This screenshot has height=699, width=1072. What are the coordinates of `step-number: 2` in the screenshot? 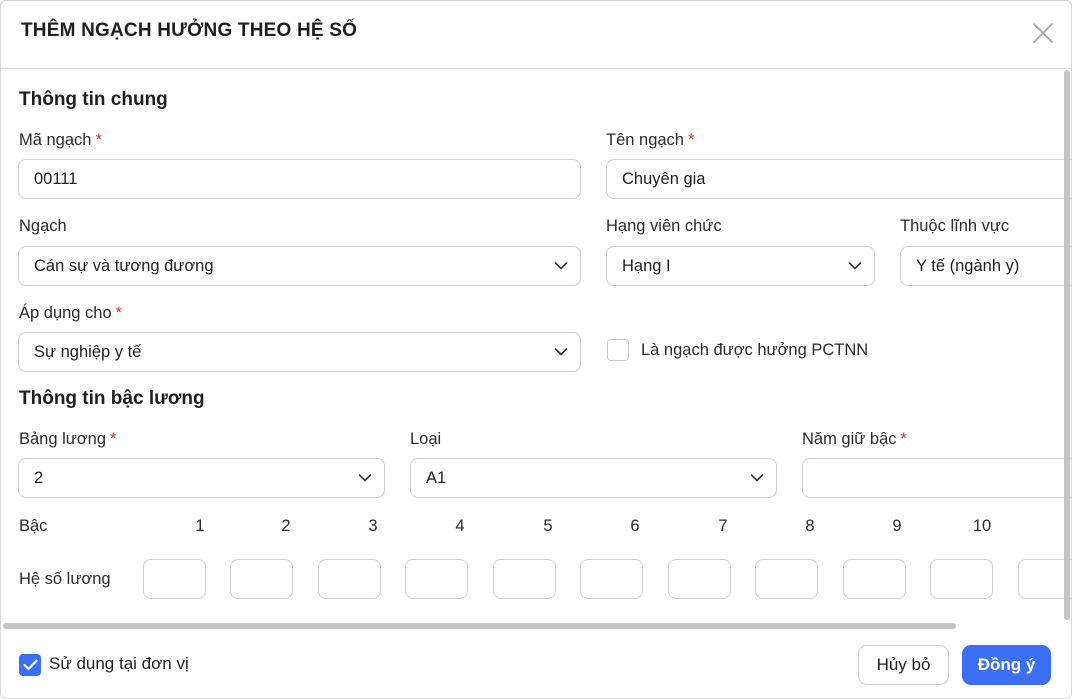 It's located at (286, 526).